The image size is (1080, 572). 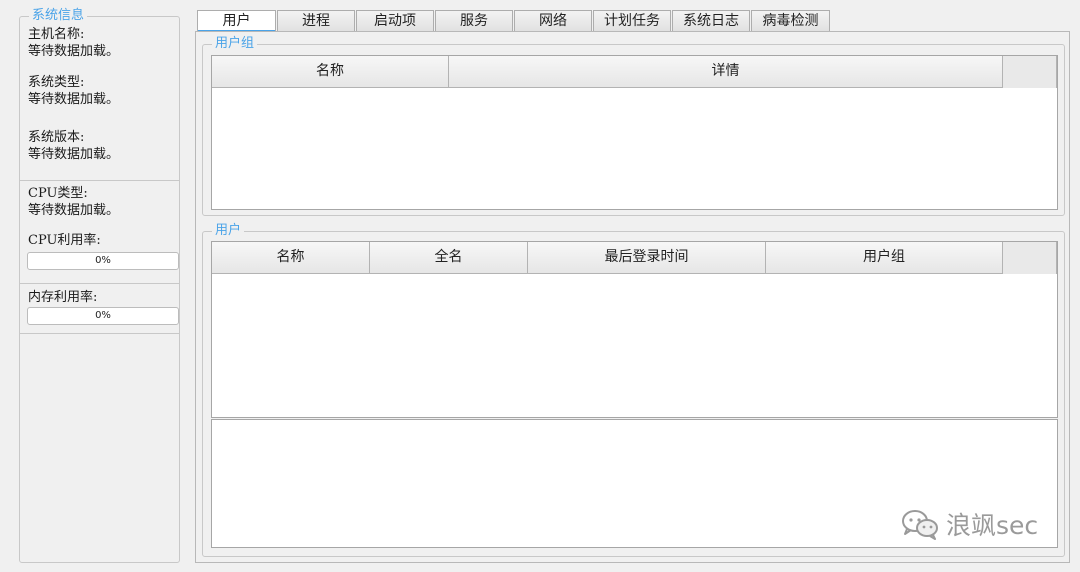 What do you see at coordinates (74, 154) in the screenshot?
I see `os-version-value: 等待数据加载。` at bounding box center [74, 154].